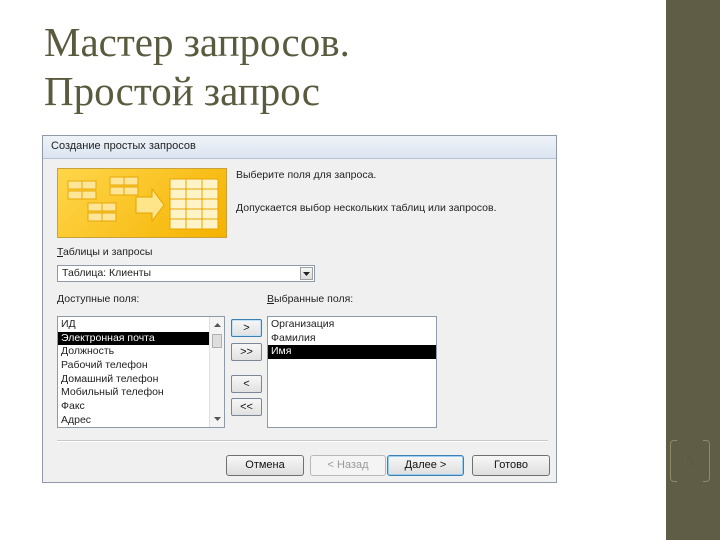 This screenshot has height=540, width=720. What do you see at coordinates (141, 420) in the screenshot?
I see `list-item: Адрес` at bounding box center [141, 420].